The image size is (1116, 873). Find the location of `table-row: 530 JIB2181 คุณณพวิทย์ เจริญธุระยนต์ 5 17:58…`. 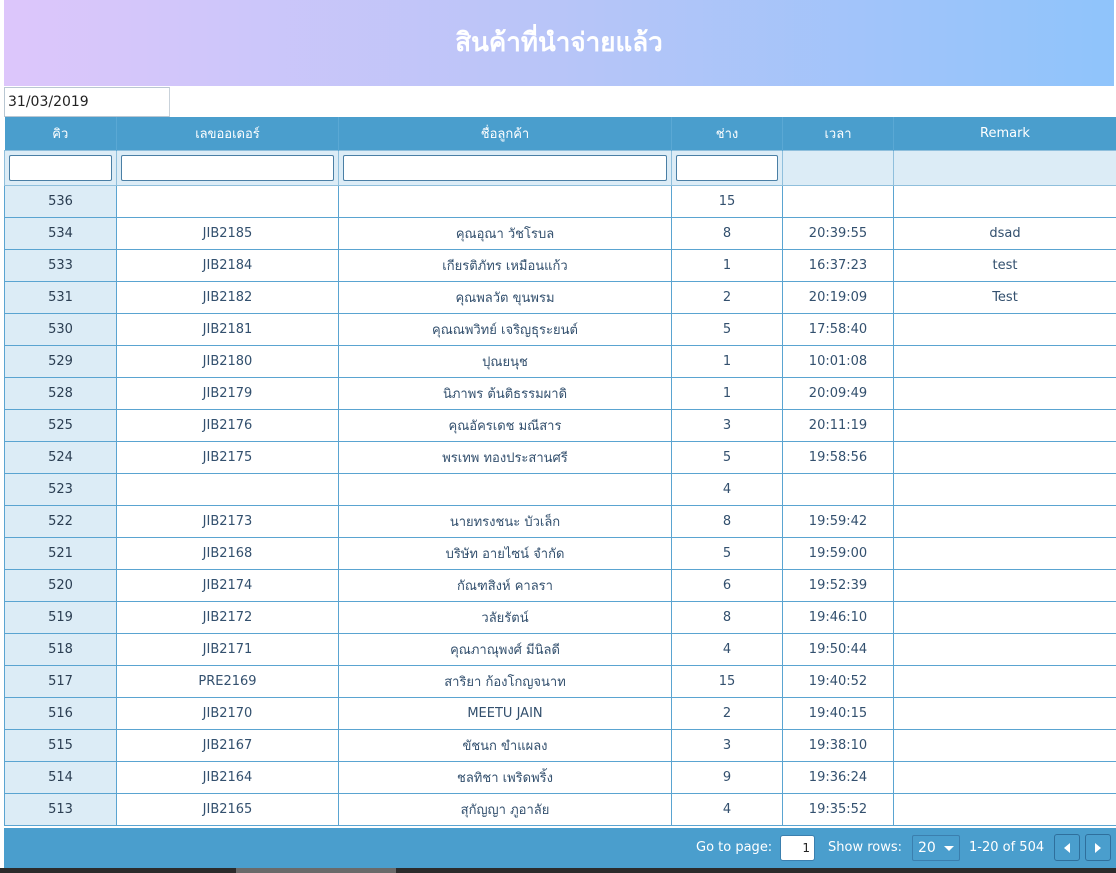

table-row: 530 JIB2181 คุณณพวิทย์ เจริญธุระยนต์ 5 17:58… is located at coordinates (560, 329).